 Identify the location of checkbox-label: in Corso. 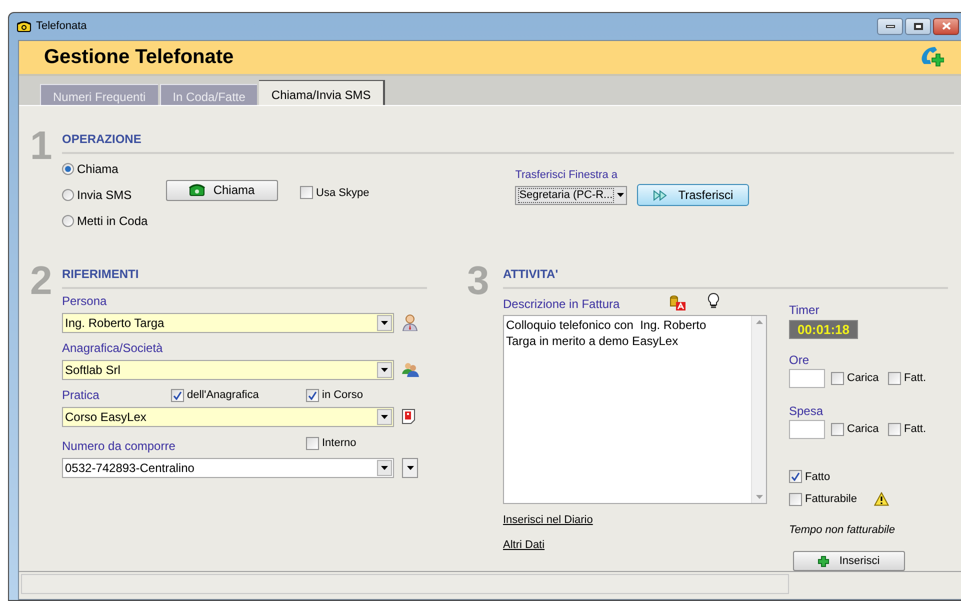
(342, 395).